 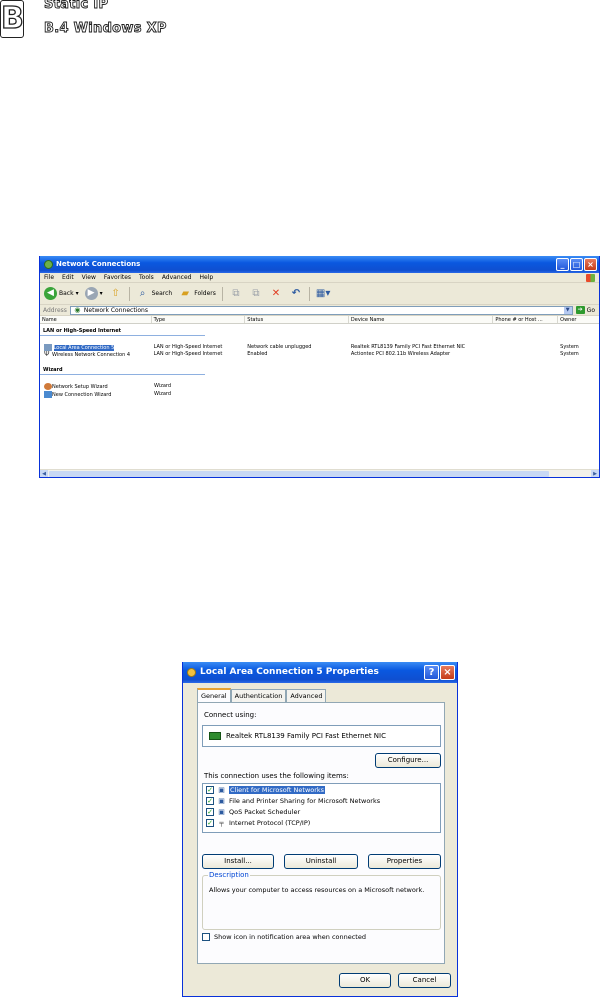 I want to click on scroll-thumb, so click(x=299, y=474).